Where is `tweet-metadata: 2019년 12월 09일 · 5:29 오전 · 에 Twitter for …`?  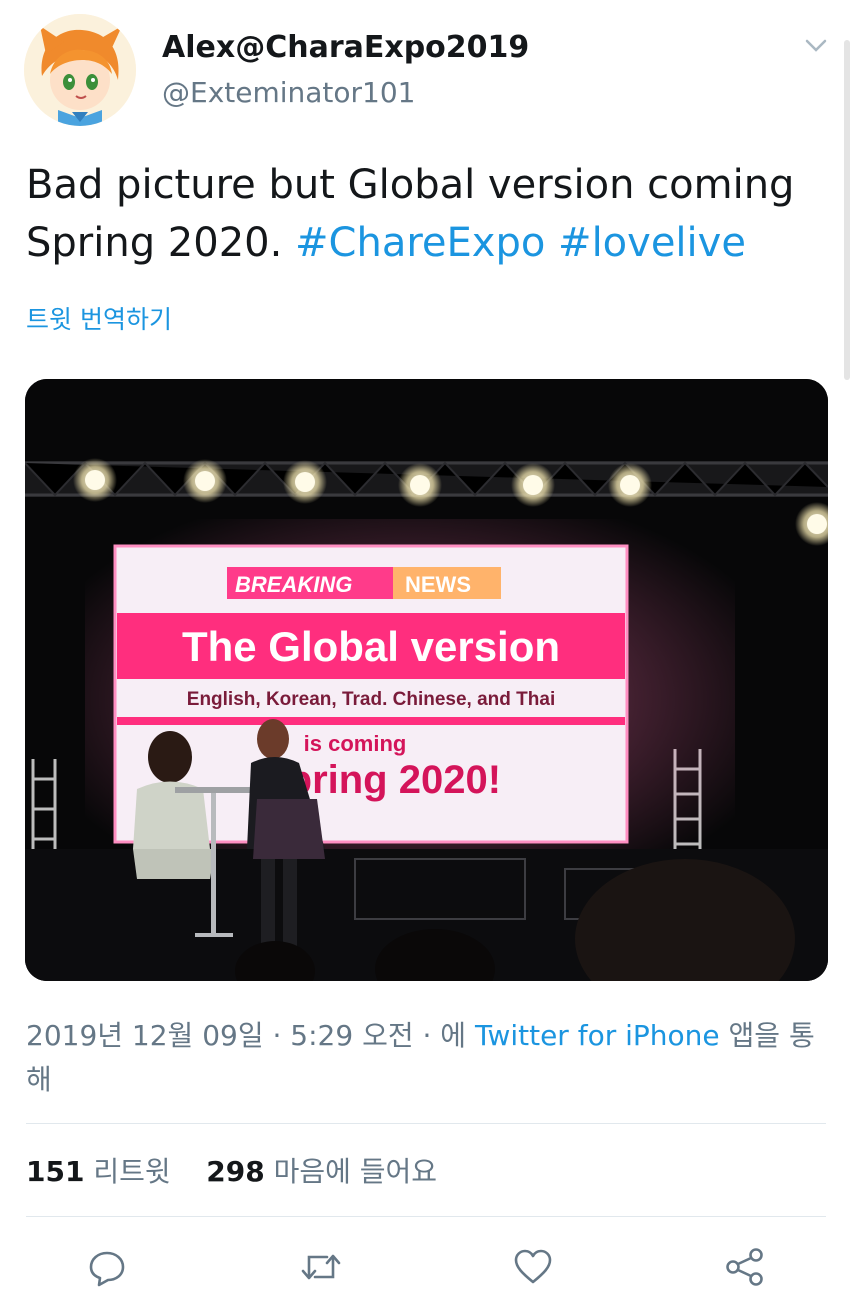
tweet-metadata: 2019년 12월 09일 · 5:29 오전 · 에 Twitter for … is located at coordinates (428, 1058).